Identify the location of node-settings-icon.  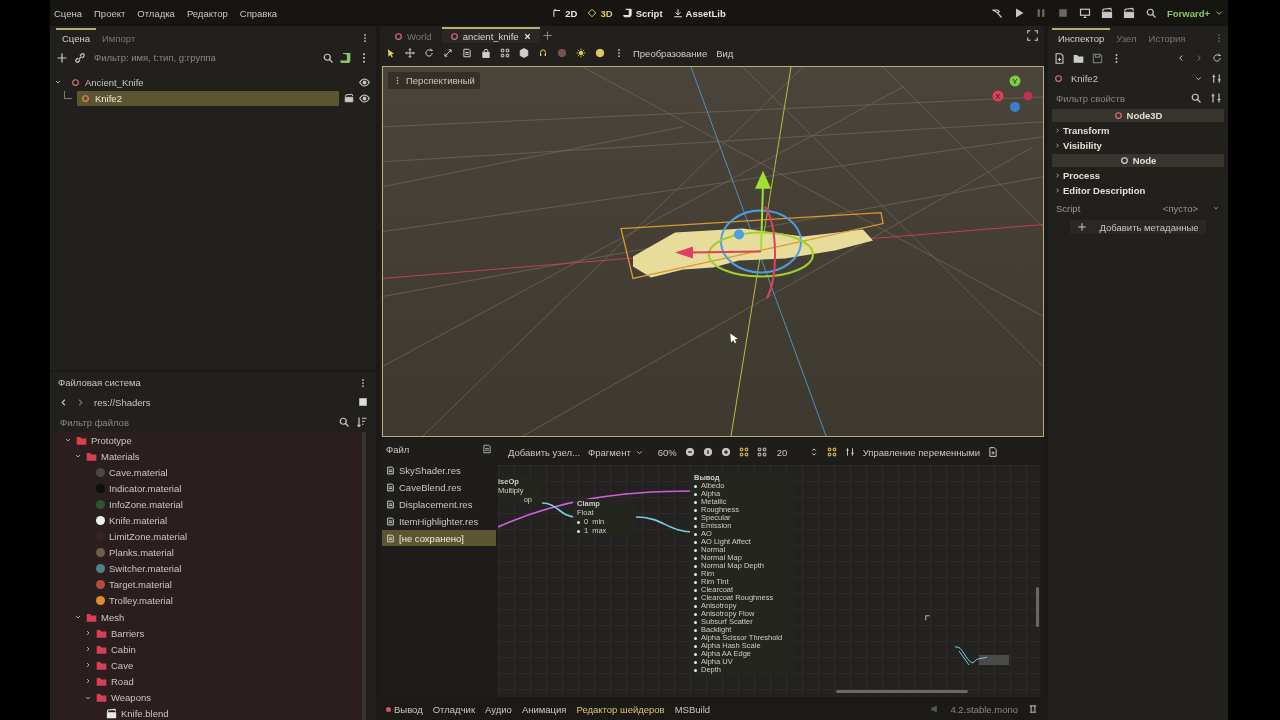
(1216, 78).